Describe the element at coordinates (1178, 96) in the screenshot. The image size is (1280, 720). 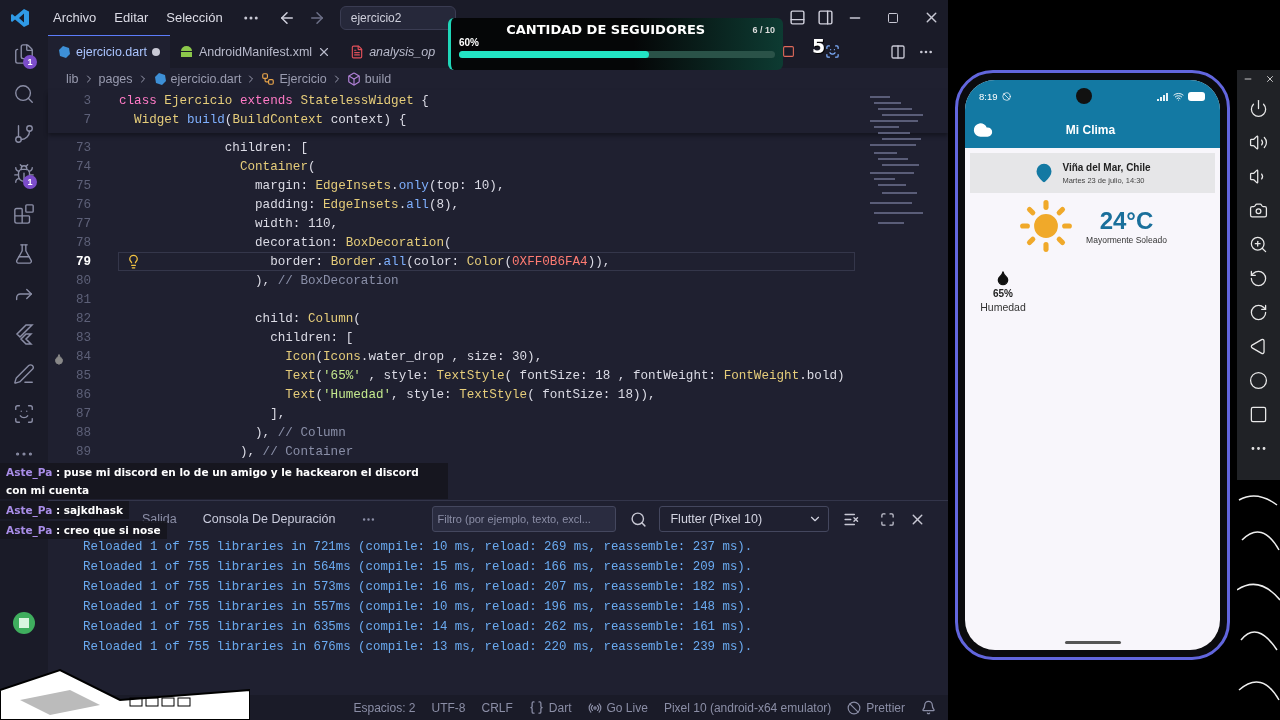
I see `wifi-icon` at that location.